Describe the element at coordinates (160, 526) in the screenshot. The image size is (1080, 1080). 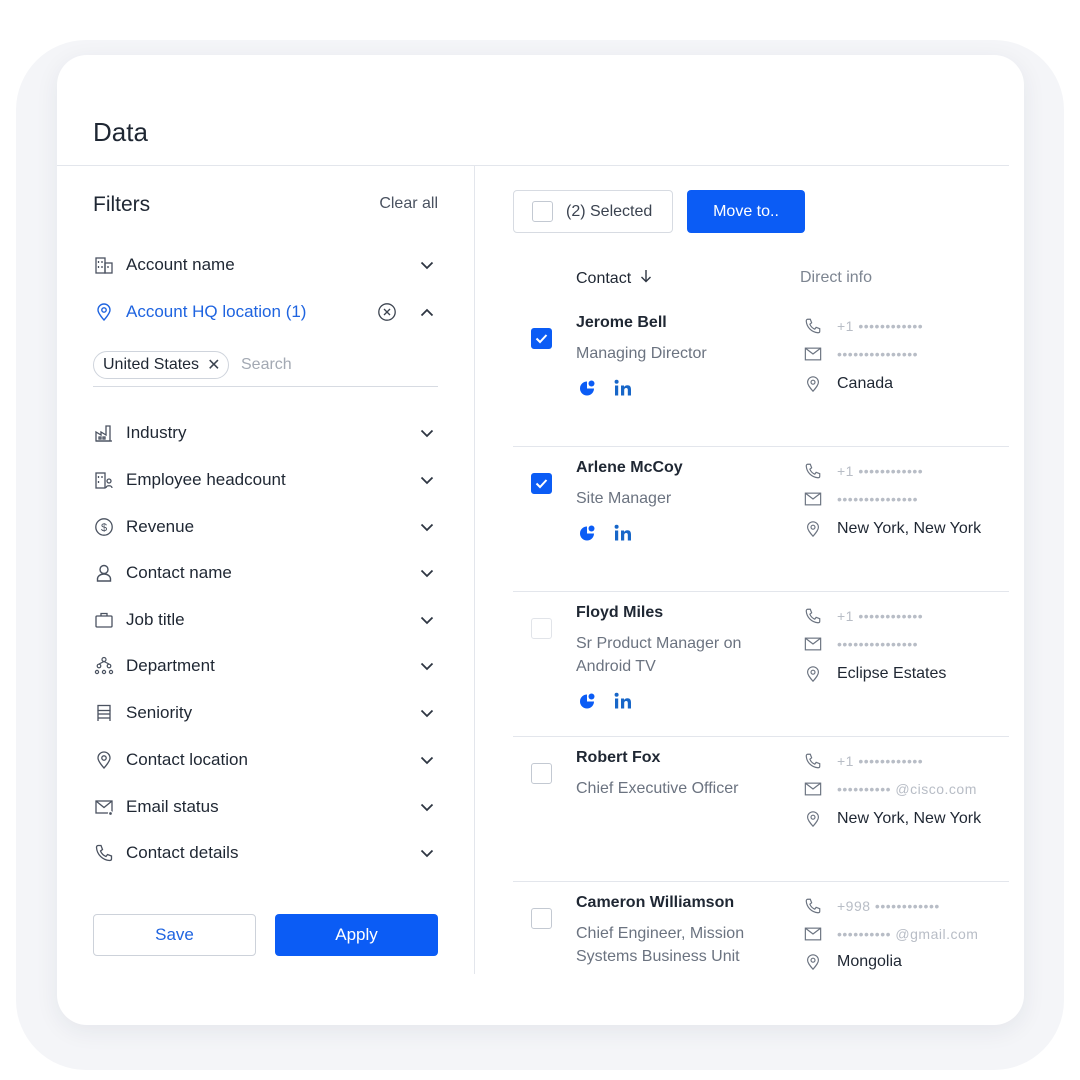
I see `filter-label: Revenue` at that location.